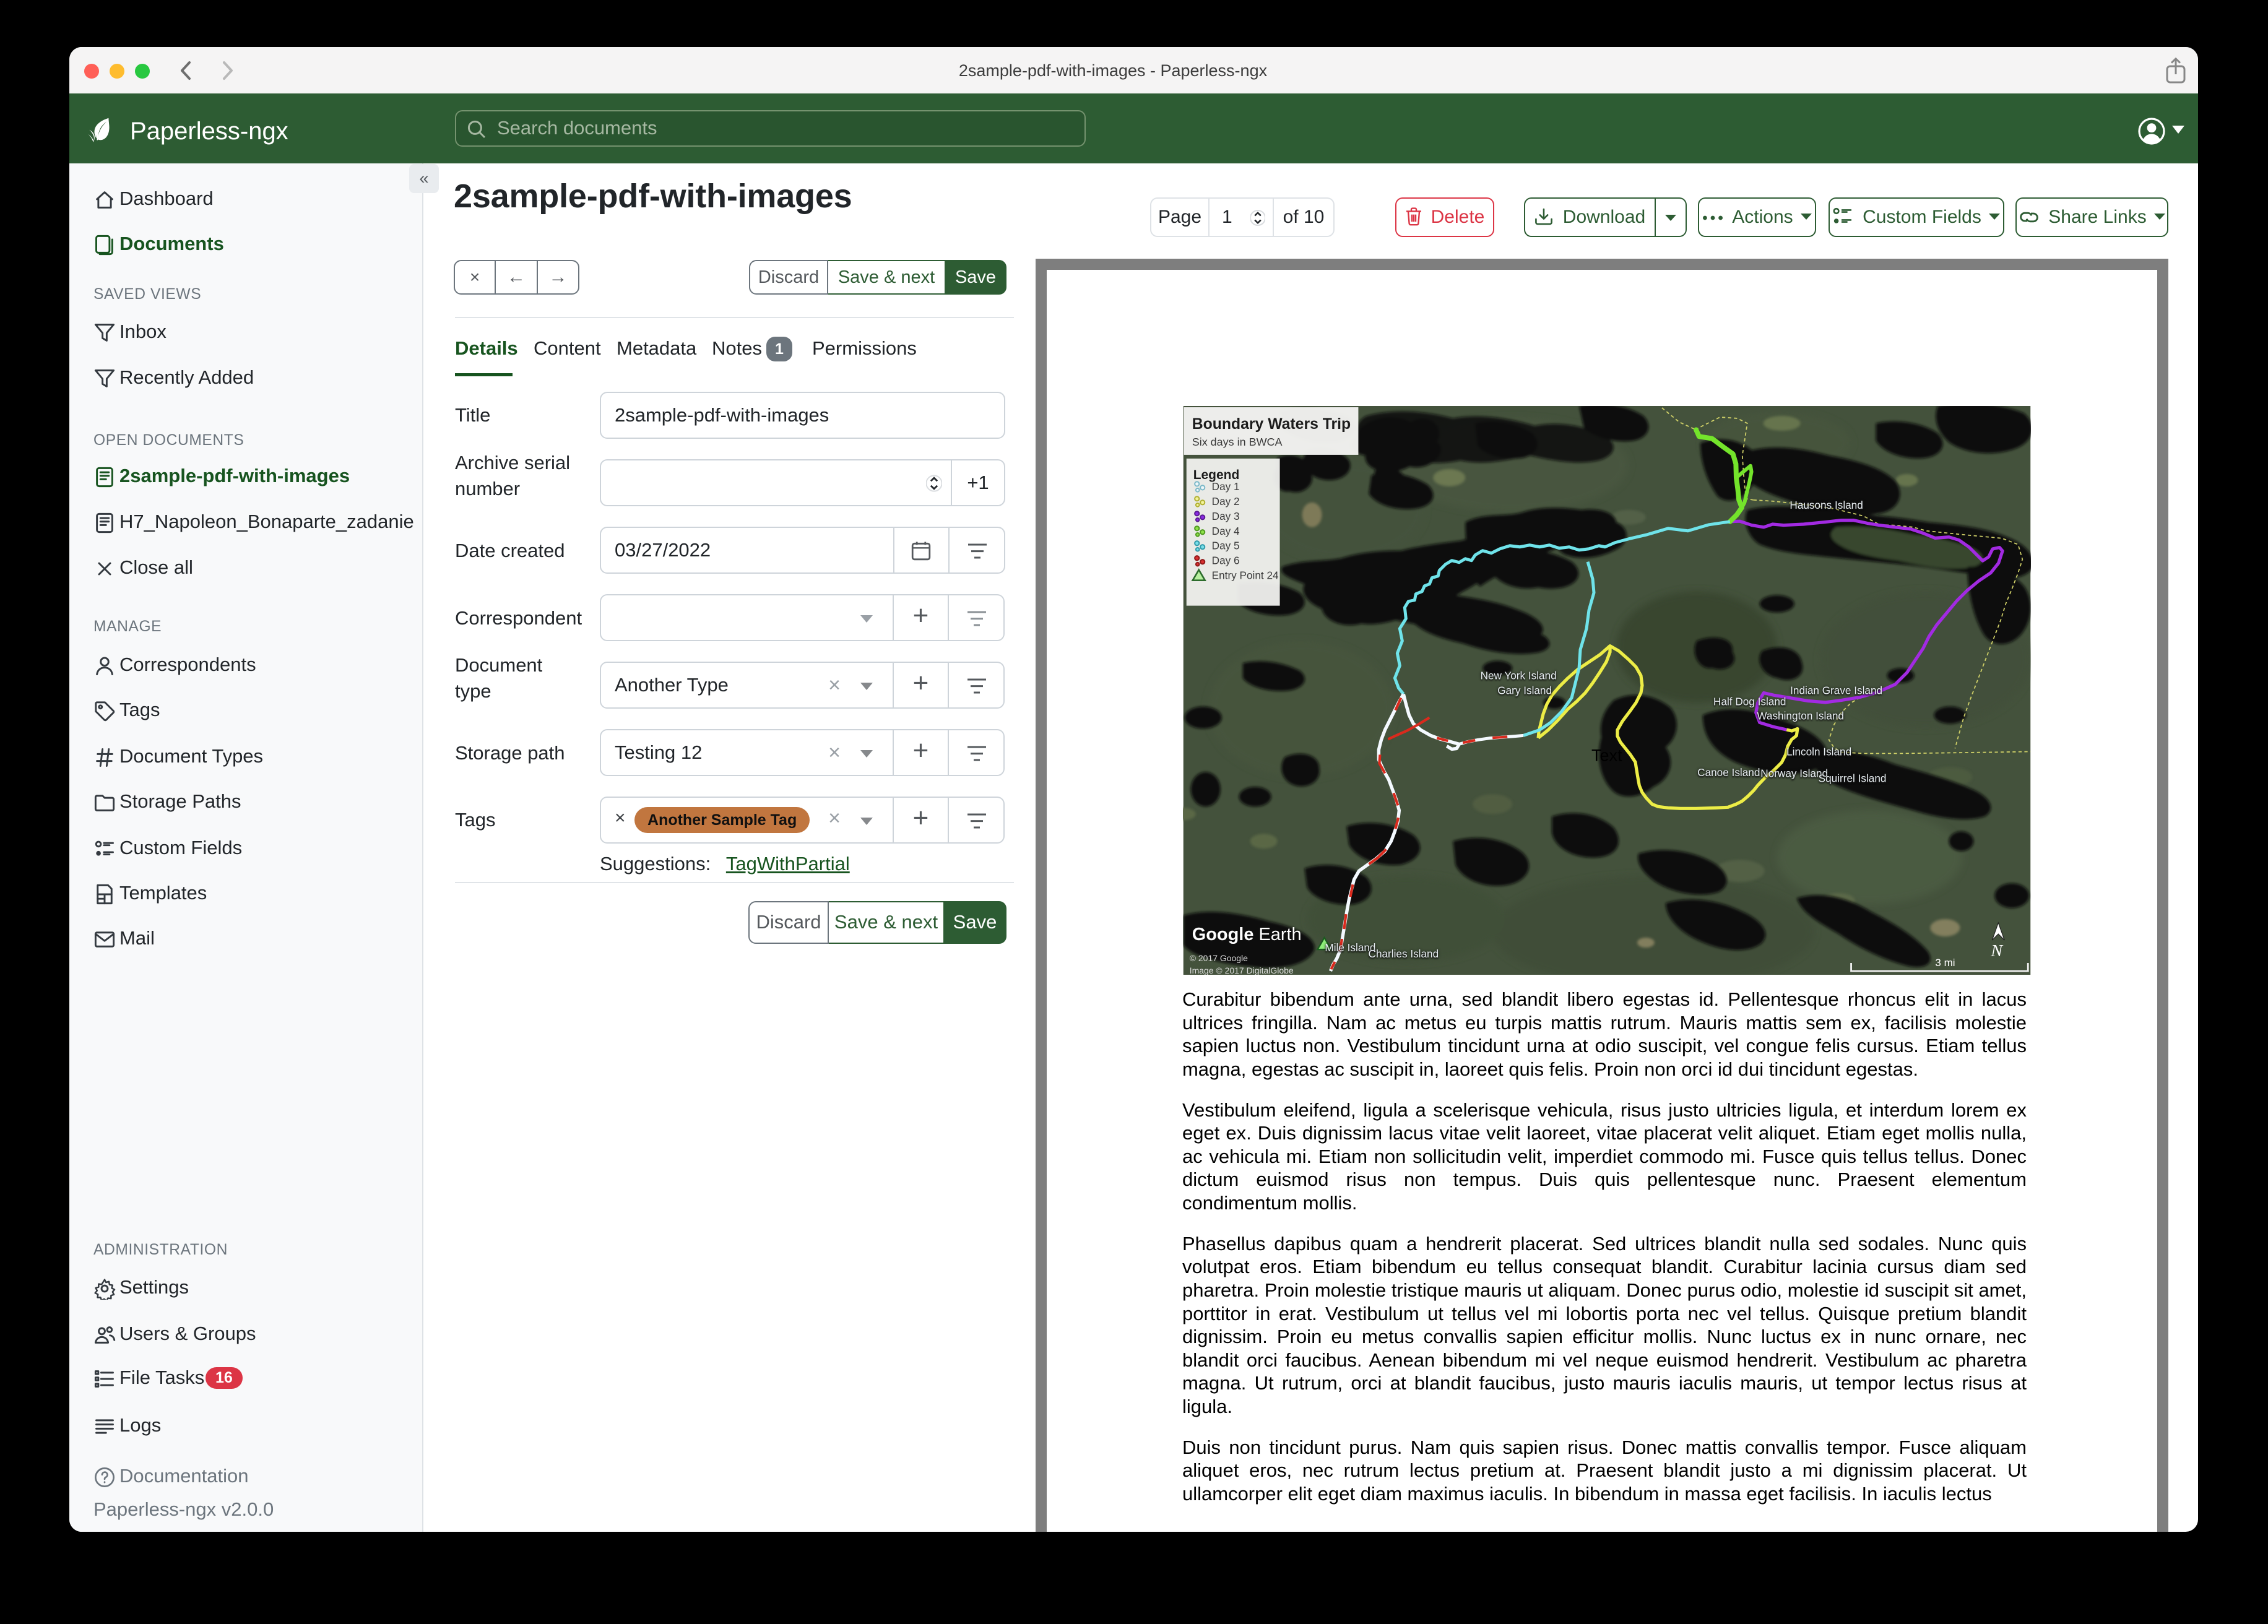 The width and height of the screenshot is (2268, 1624). What do you see at coordinates (1245, 575) in the screenshot?
I see `svg-text: Entry Point 24` at bounding box center [1245, 575].